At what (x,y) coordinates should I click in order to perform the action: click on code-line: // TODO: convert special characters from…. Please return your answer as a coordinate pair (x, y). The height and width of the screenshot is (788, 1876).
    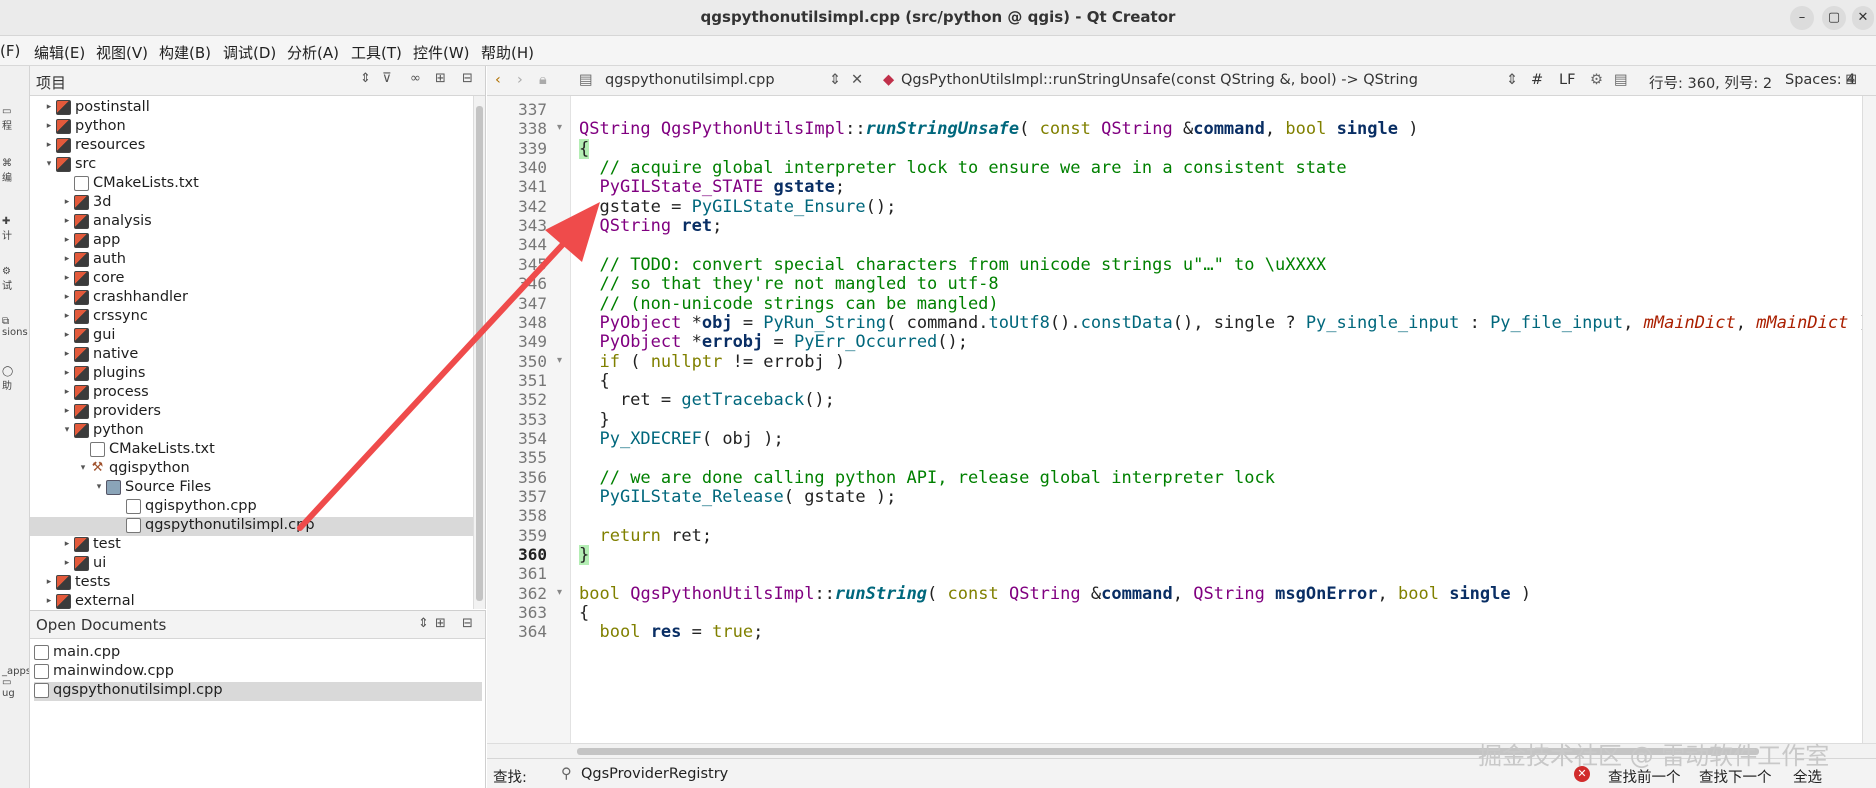
    Looking at the image, I should click on (952, 265).